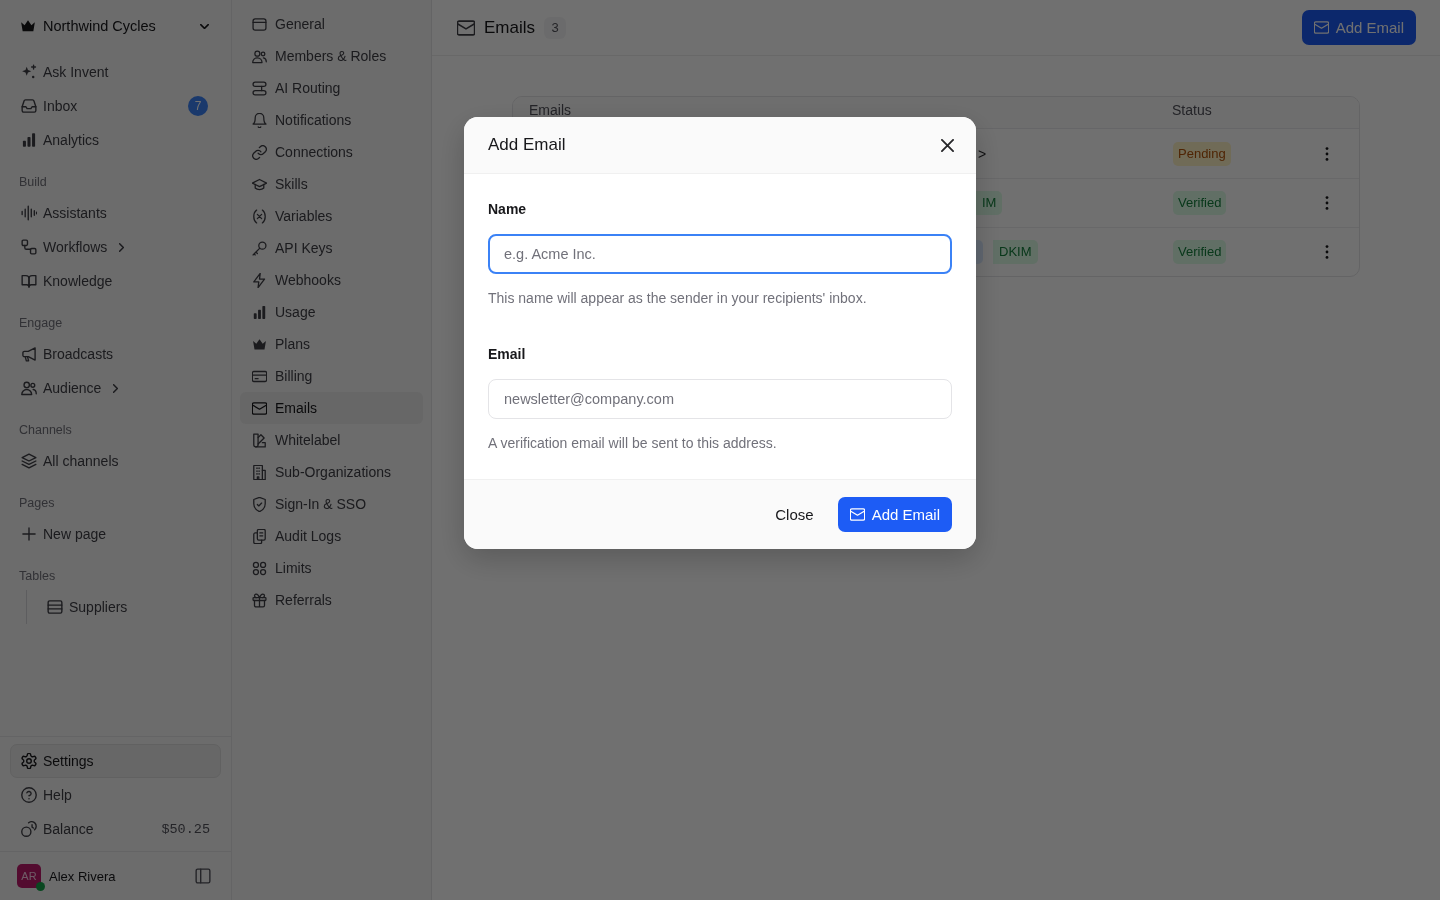 The width and height of the screenshot is (1440, 900). Describe the element at coordinates (29, 876) in the screenshot. I see `avatar: AR` at that location.